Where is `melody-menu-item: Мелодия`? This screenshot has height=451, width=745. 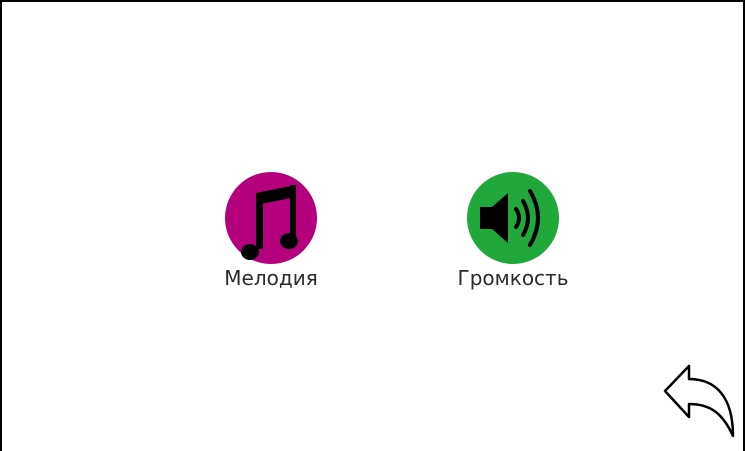 melody-menu-item: Мелодия is located at coordinates (271, 230).